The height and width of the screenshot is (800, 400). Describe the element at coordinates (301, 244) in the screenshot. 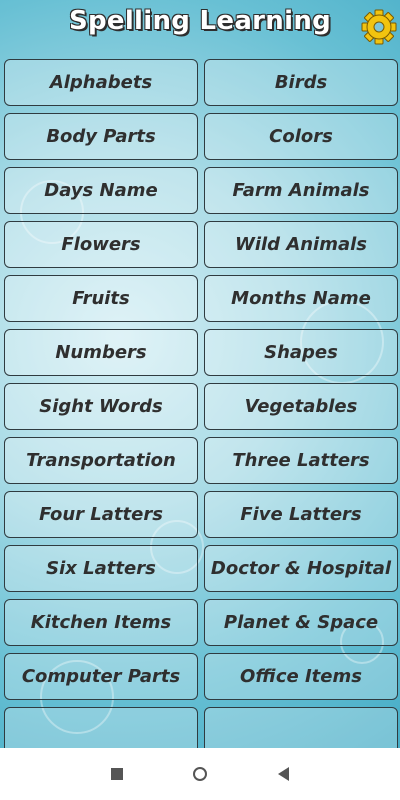

I see `category-wild-animals-button: Wild Animals` at that location.